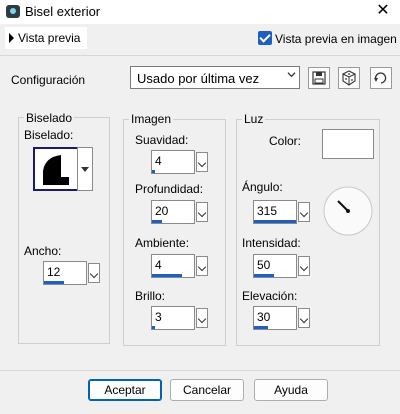 This screenshot has height=414, width=400. I want to click on elevacion-dropdown, so click(304, 318).